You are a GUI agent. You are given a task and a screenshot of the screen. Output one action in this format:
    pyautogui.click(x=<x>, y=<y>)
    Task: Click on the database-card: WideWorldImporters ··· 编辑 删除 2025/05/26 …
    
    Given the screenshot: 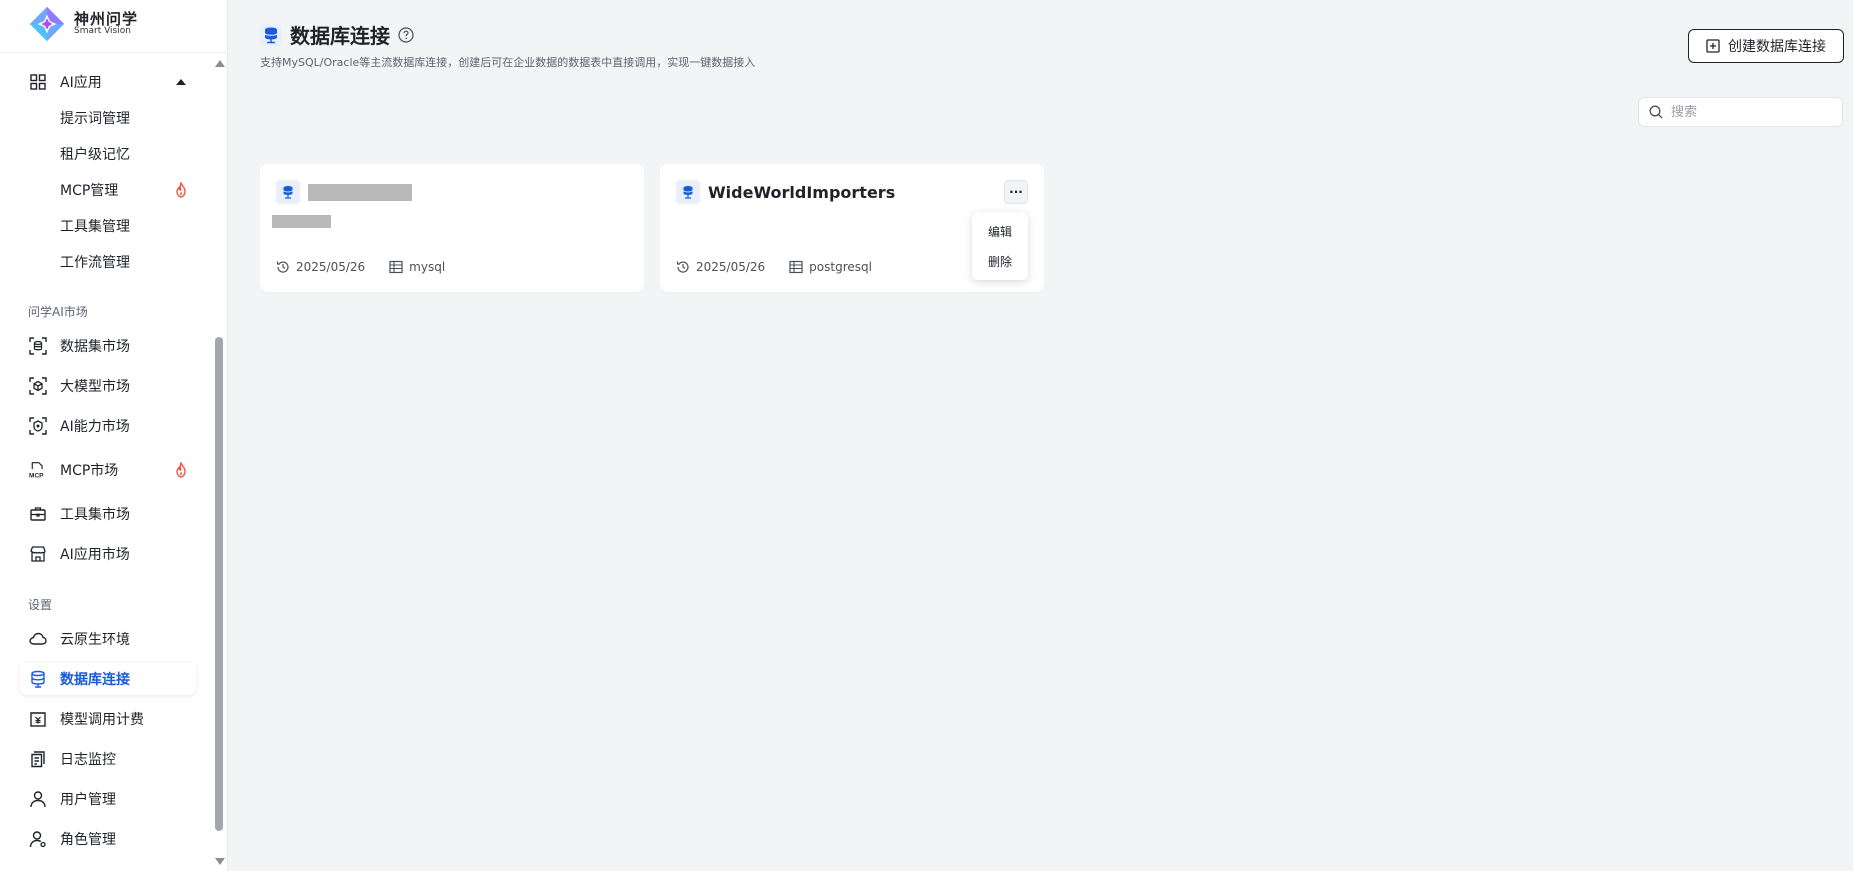 What is the action you would take?
    pyautogui.click(x=852, y=228)
    